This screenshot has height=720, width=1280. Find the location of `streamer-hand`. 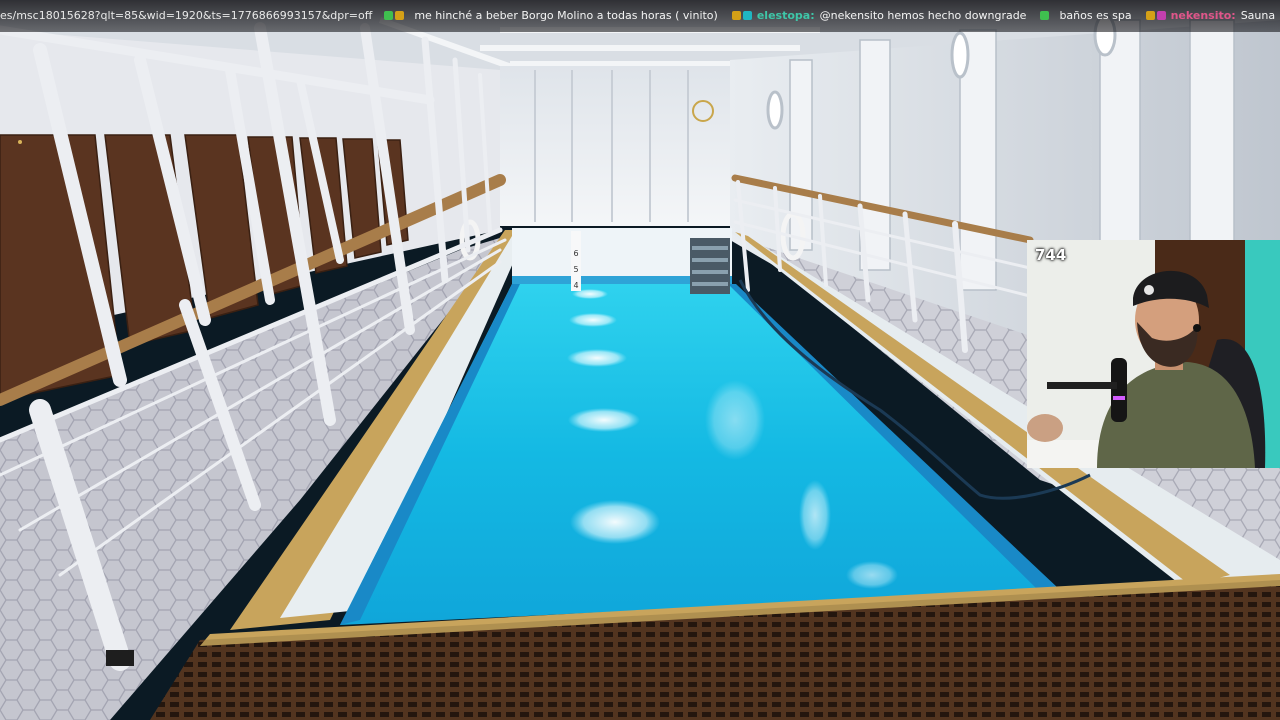

streamer-hand is located at coordinates (1045, 428).